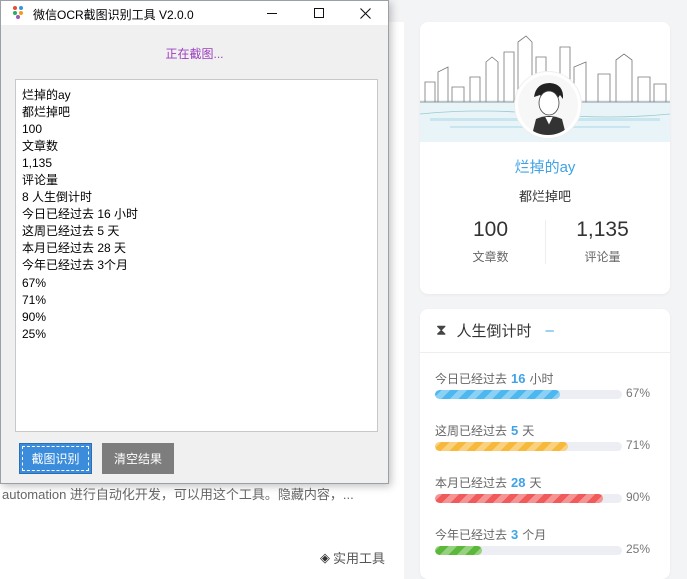 Image resolution: width=687 pixels, height=579 pixels. I want to click on hourglass-icon: ⧗, so click(441, 330).